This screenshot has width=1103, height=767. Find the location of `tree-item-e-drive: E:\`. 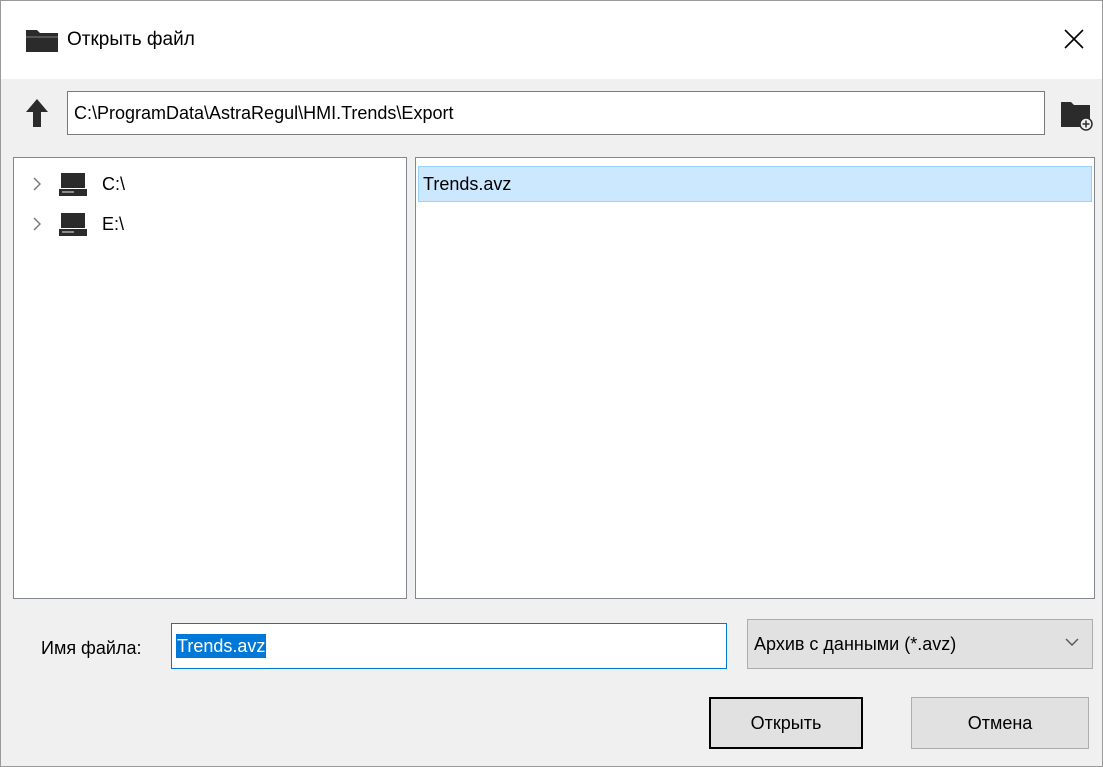

tree-item-e-drive: E:\ is located at coordinates (210, 224).